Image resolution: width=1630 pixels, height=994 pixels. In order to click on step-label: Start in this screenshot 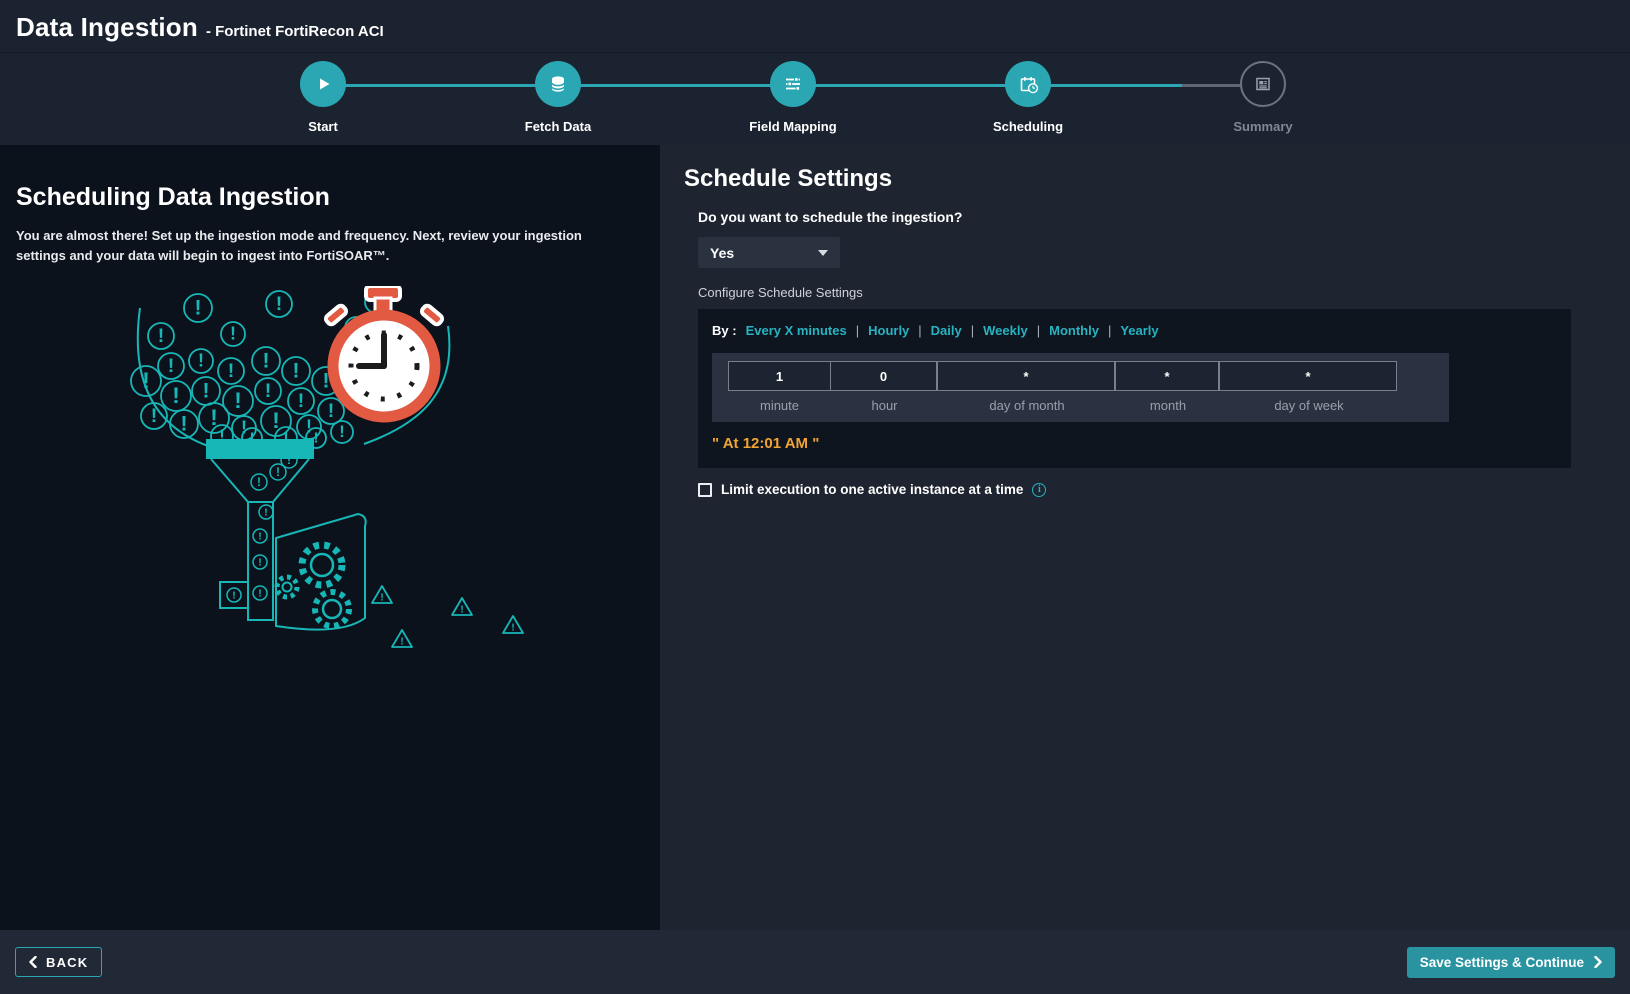, I will do `click(323, 126)`.